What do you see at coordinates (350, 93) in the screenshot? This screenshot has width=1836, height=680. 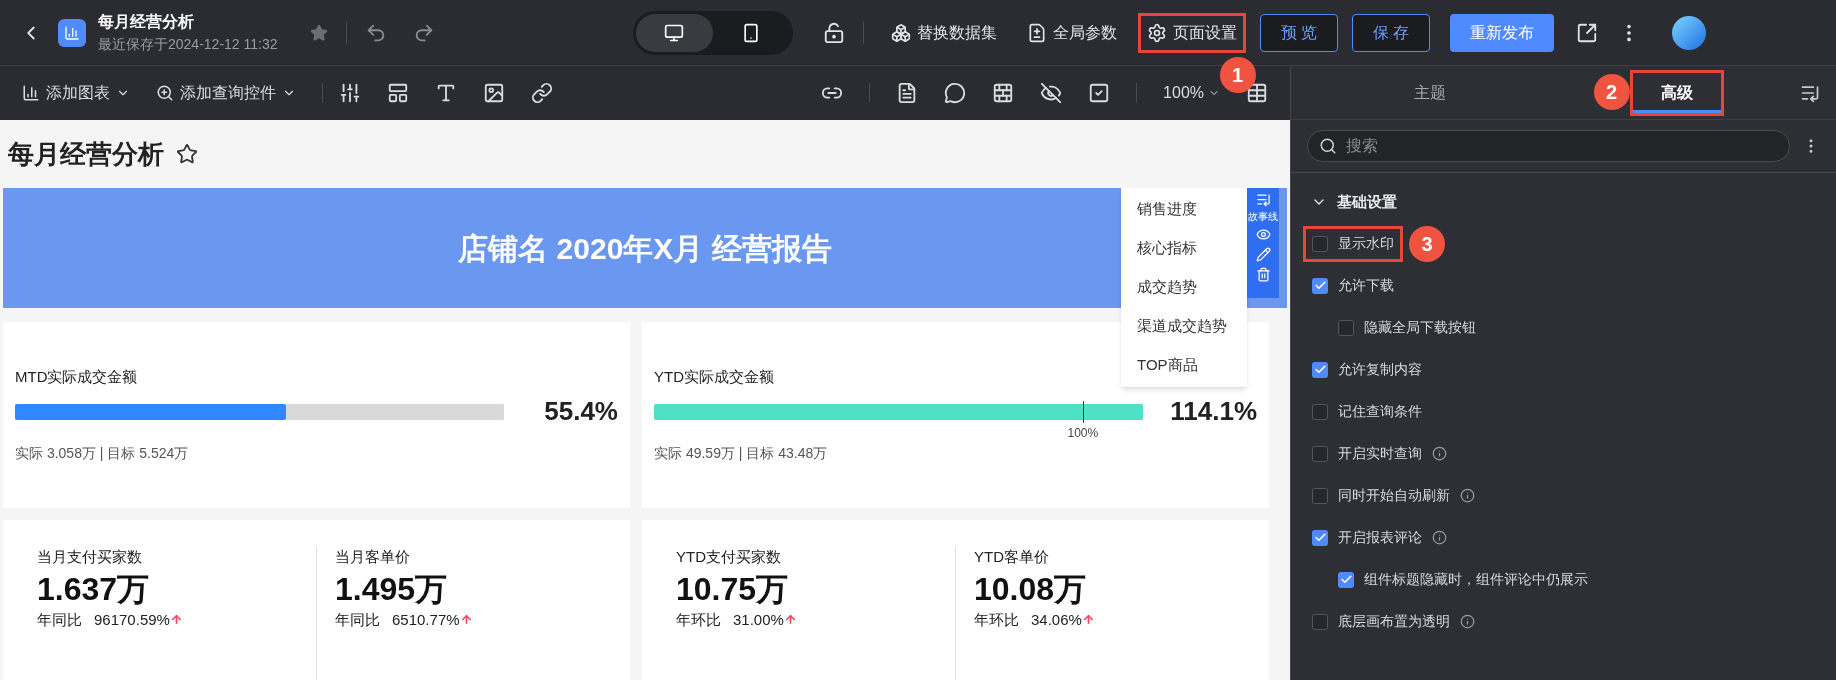 I see `layout-controls-icon` at bounding box center [350, 93].